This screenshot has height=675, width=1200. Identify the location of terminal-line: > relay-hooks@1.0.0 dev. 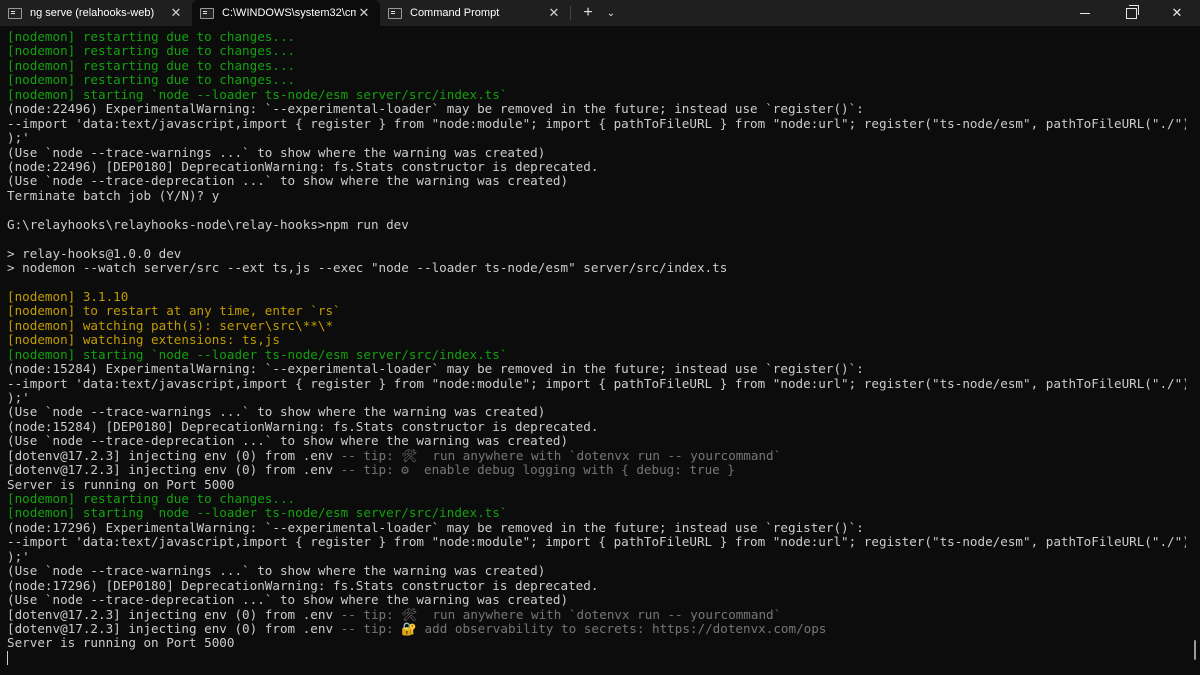
(596, 254).